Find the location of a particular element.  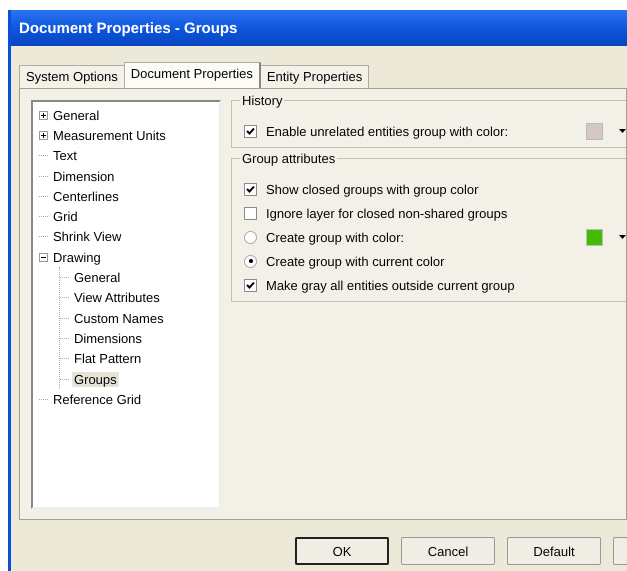

tree-item: Custom Names is located at coordinates (119, 318).